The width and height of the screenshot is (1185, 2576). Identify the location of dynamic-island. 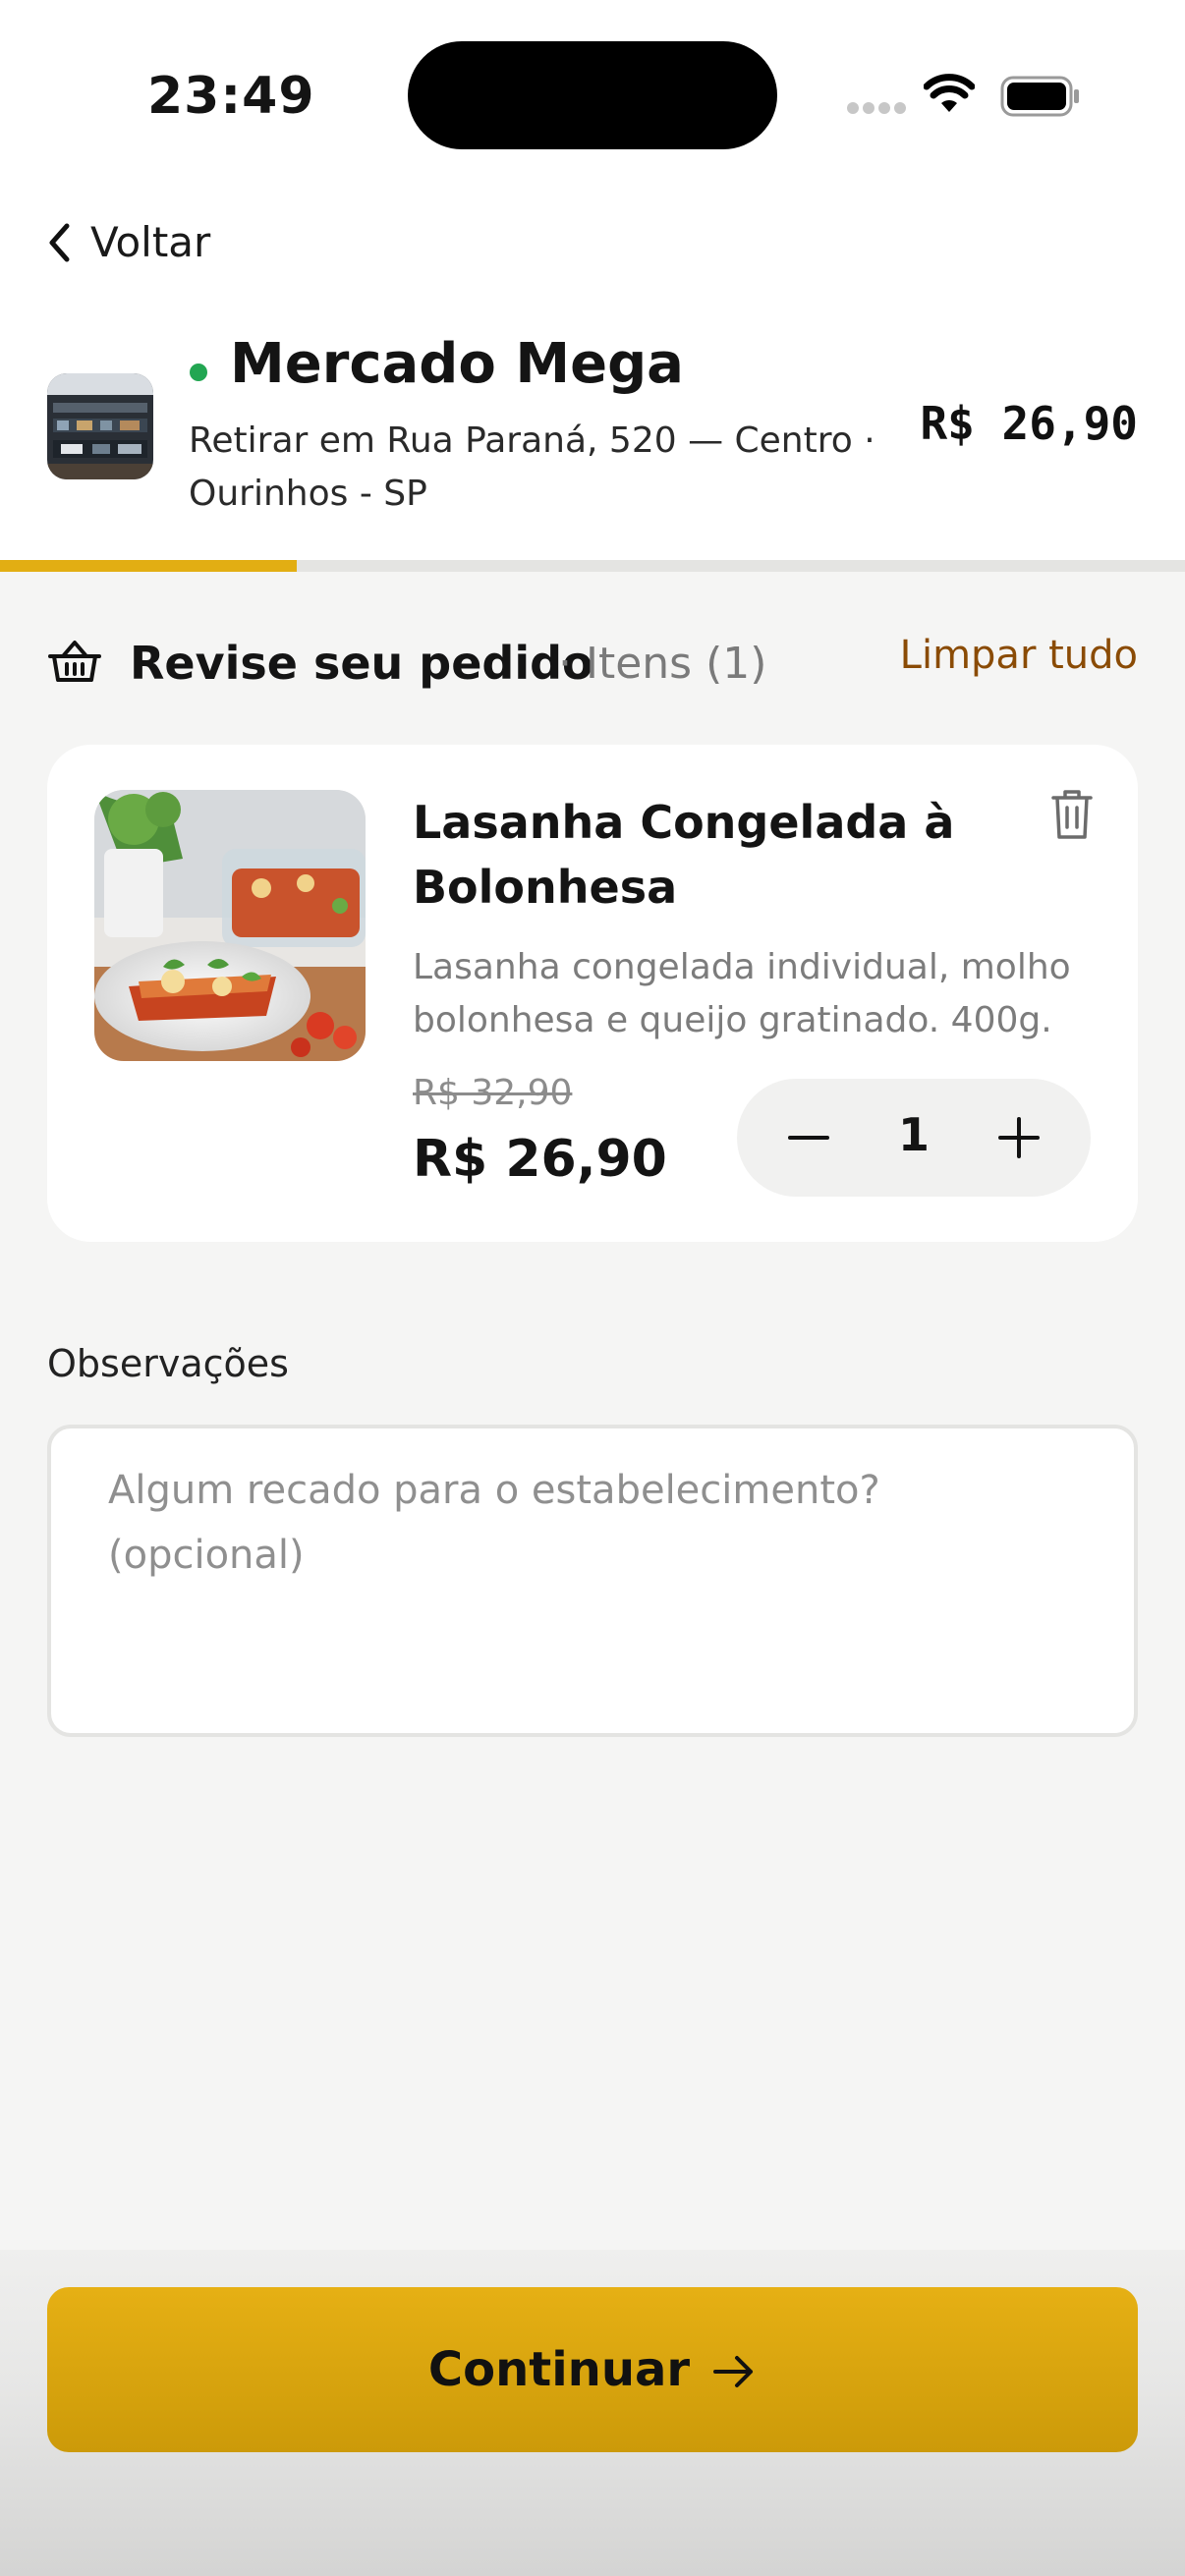
(592, 95).